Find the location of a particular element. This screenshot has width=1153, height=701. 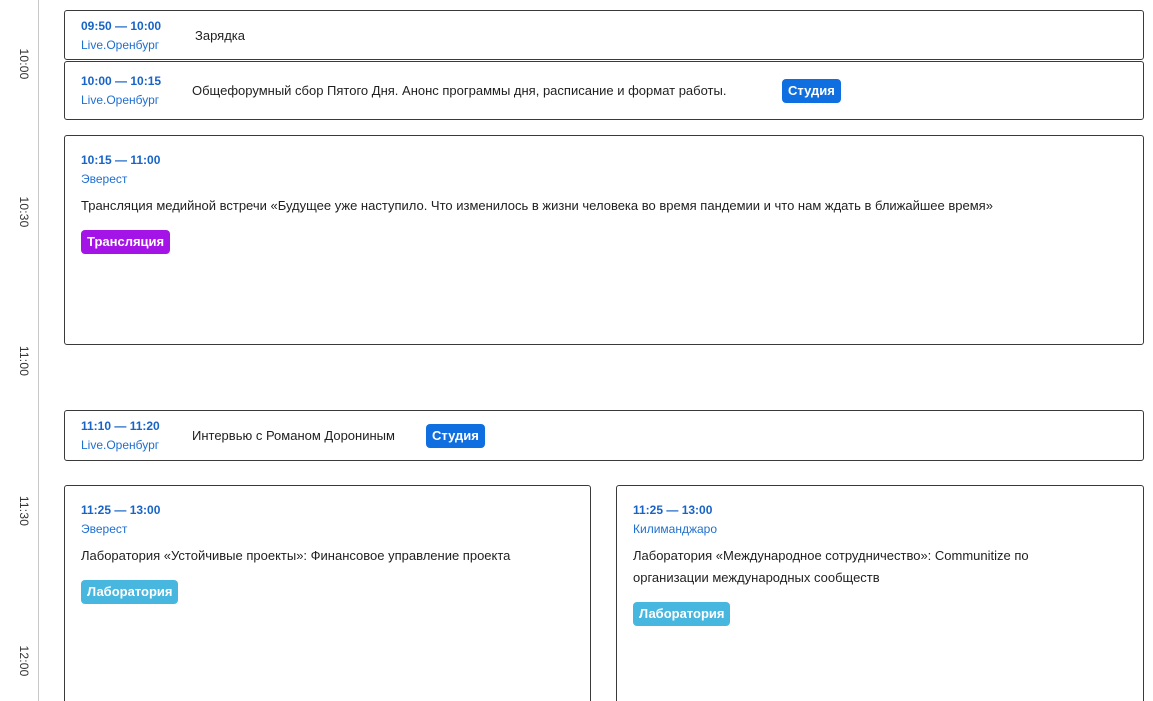

time-label-1200: 12:00 is located at coordinates (24, 661).